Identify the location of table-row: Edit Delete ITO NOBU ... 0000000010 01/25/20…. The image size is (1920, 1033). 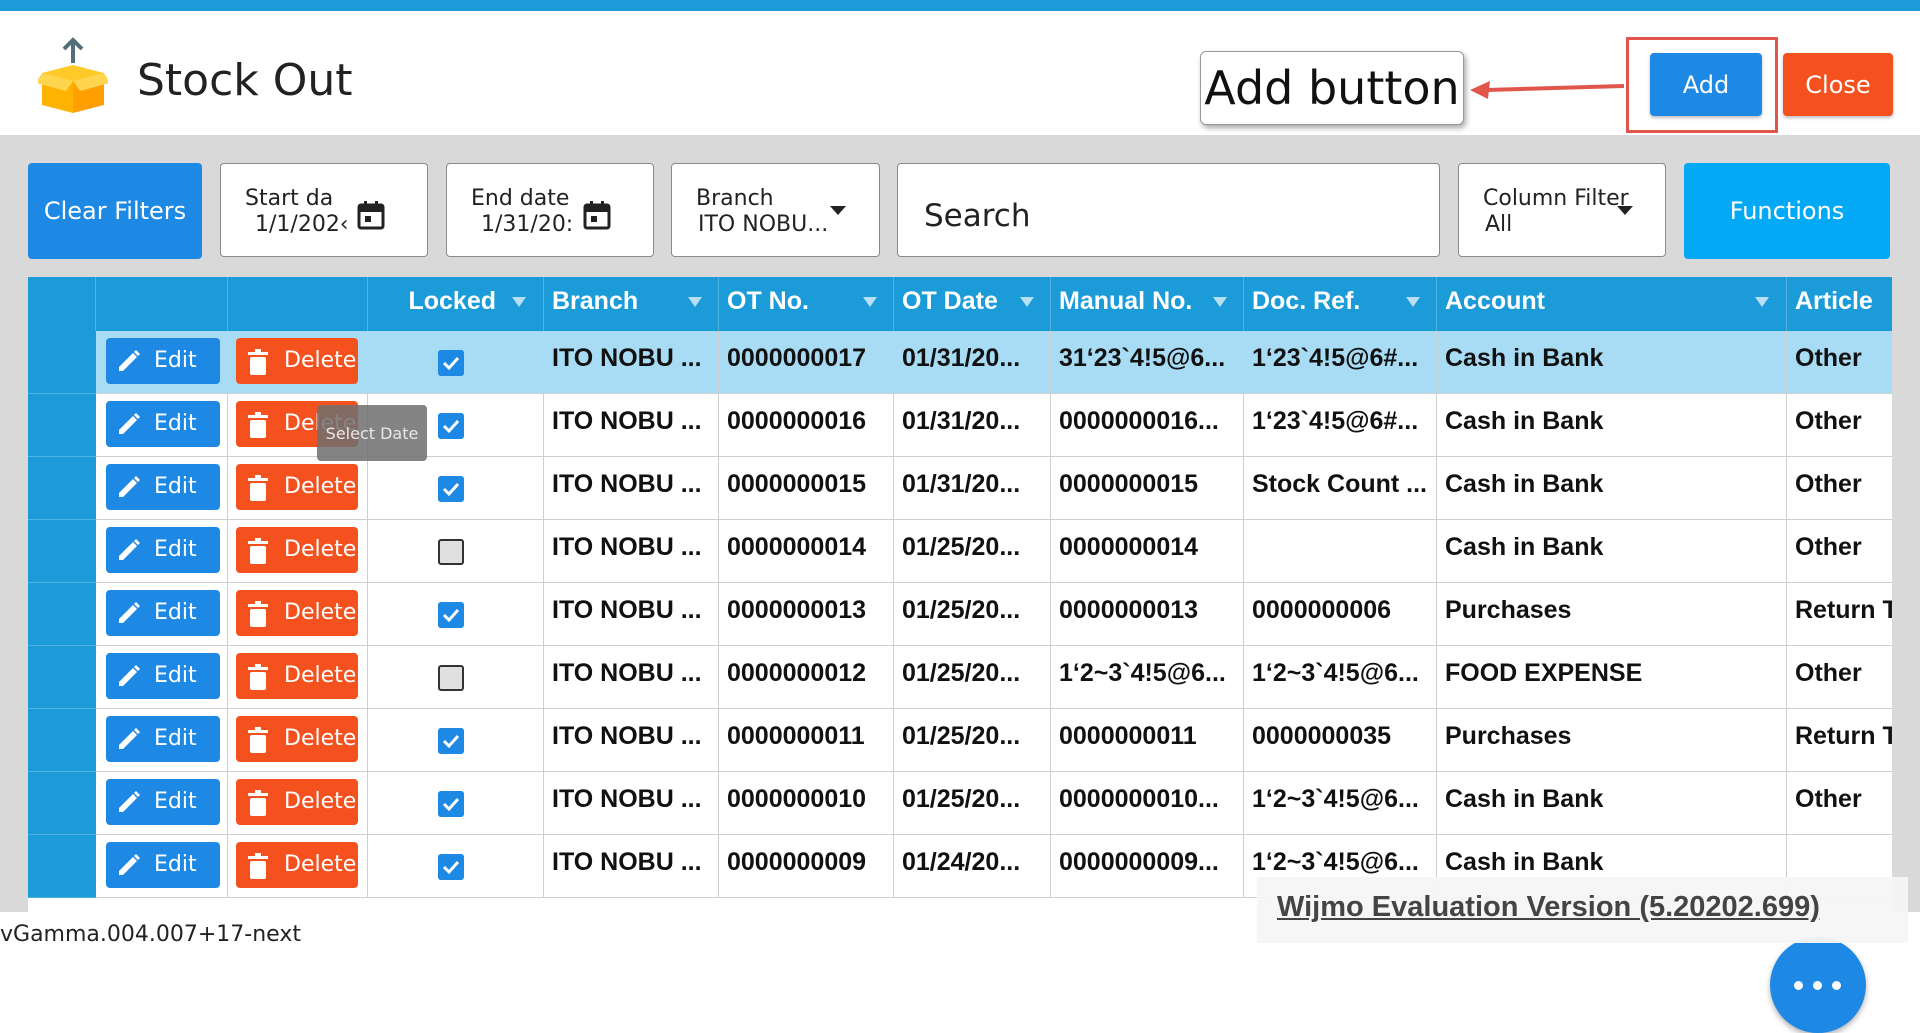
(960, 803).